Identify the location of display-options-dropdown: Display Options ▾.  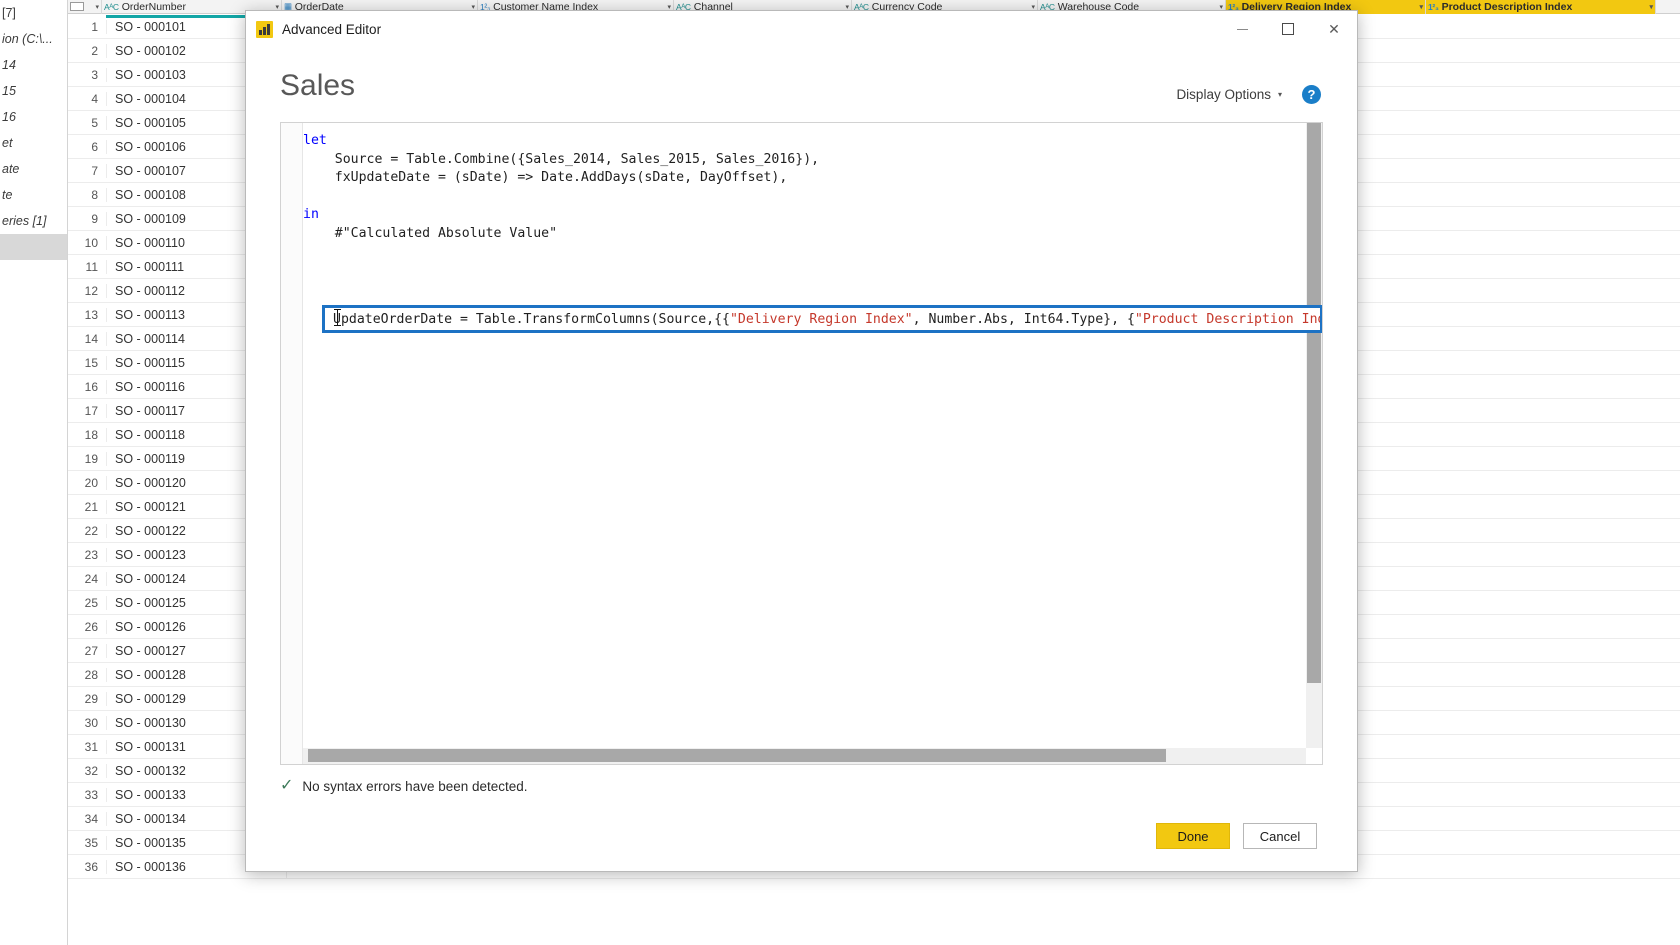
(1229, 94).